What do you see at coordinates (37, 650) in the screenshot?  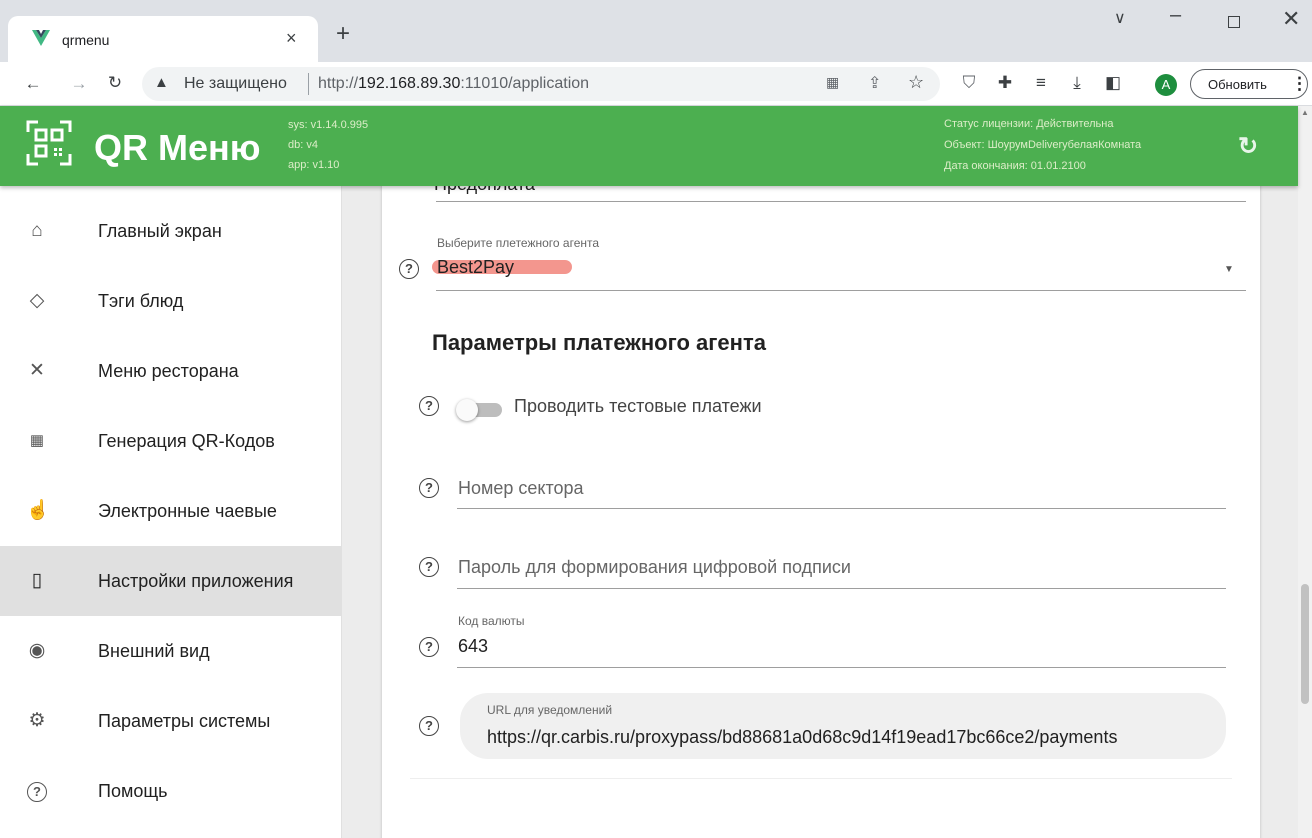 I see `eye-icon: ◉` at bounding box center [37, 650].